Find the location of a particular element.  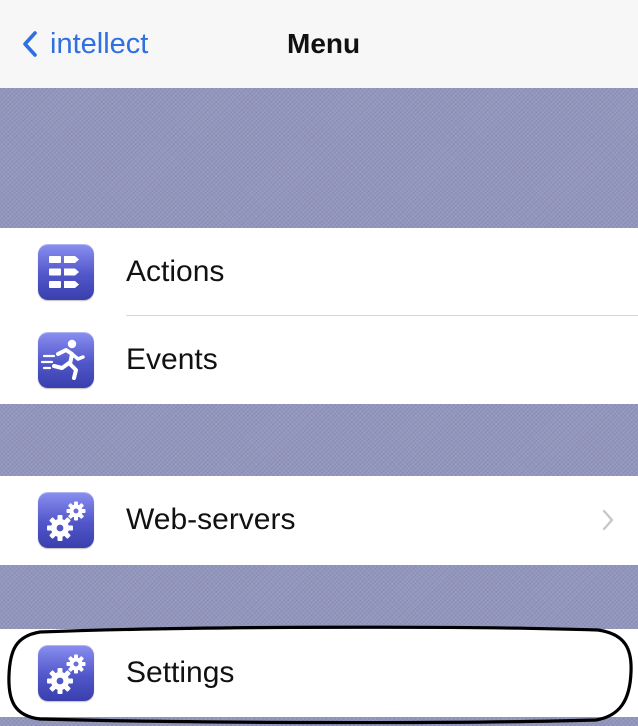

menu-item-events: Events is located at coordinates (319, 360).